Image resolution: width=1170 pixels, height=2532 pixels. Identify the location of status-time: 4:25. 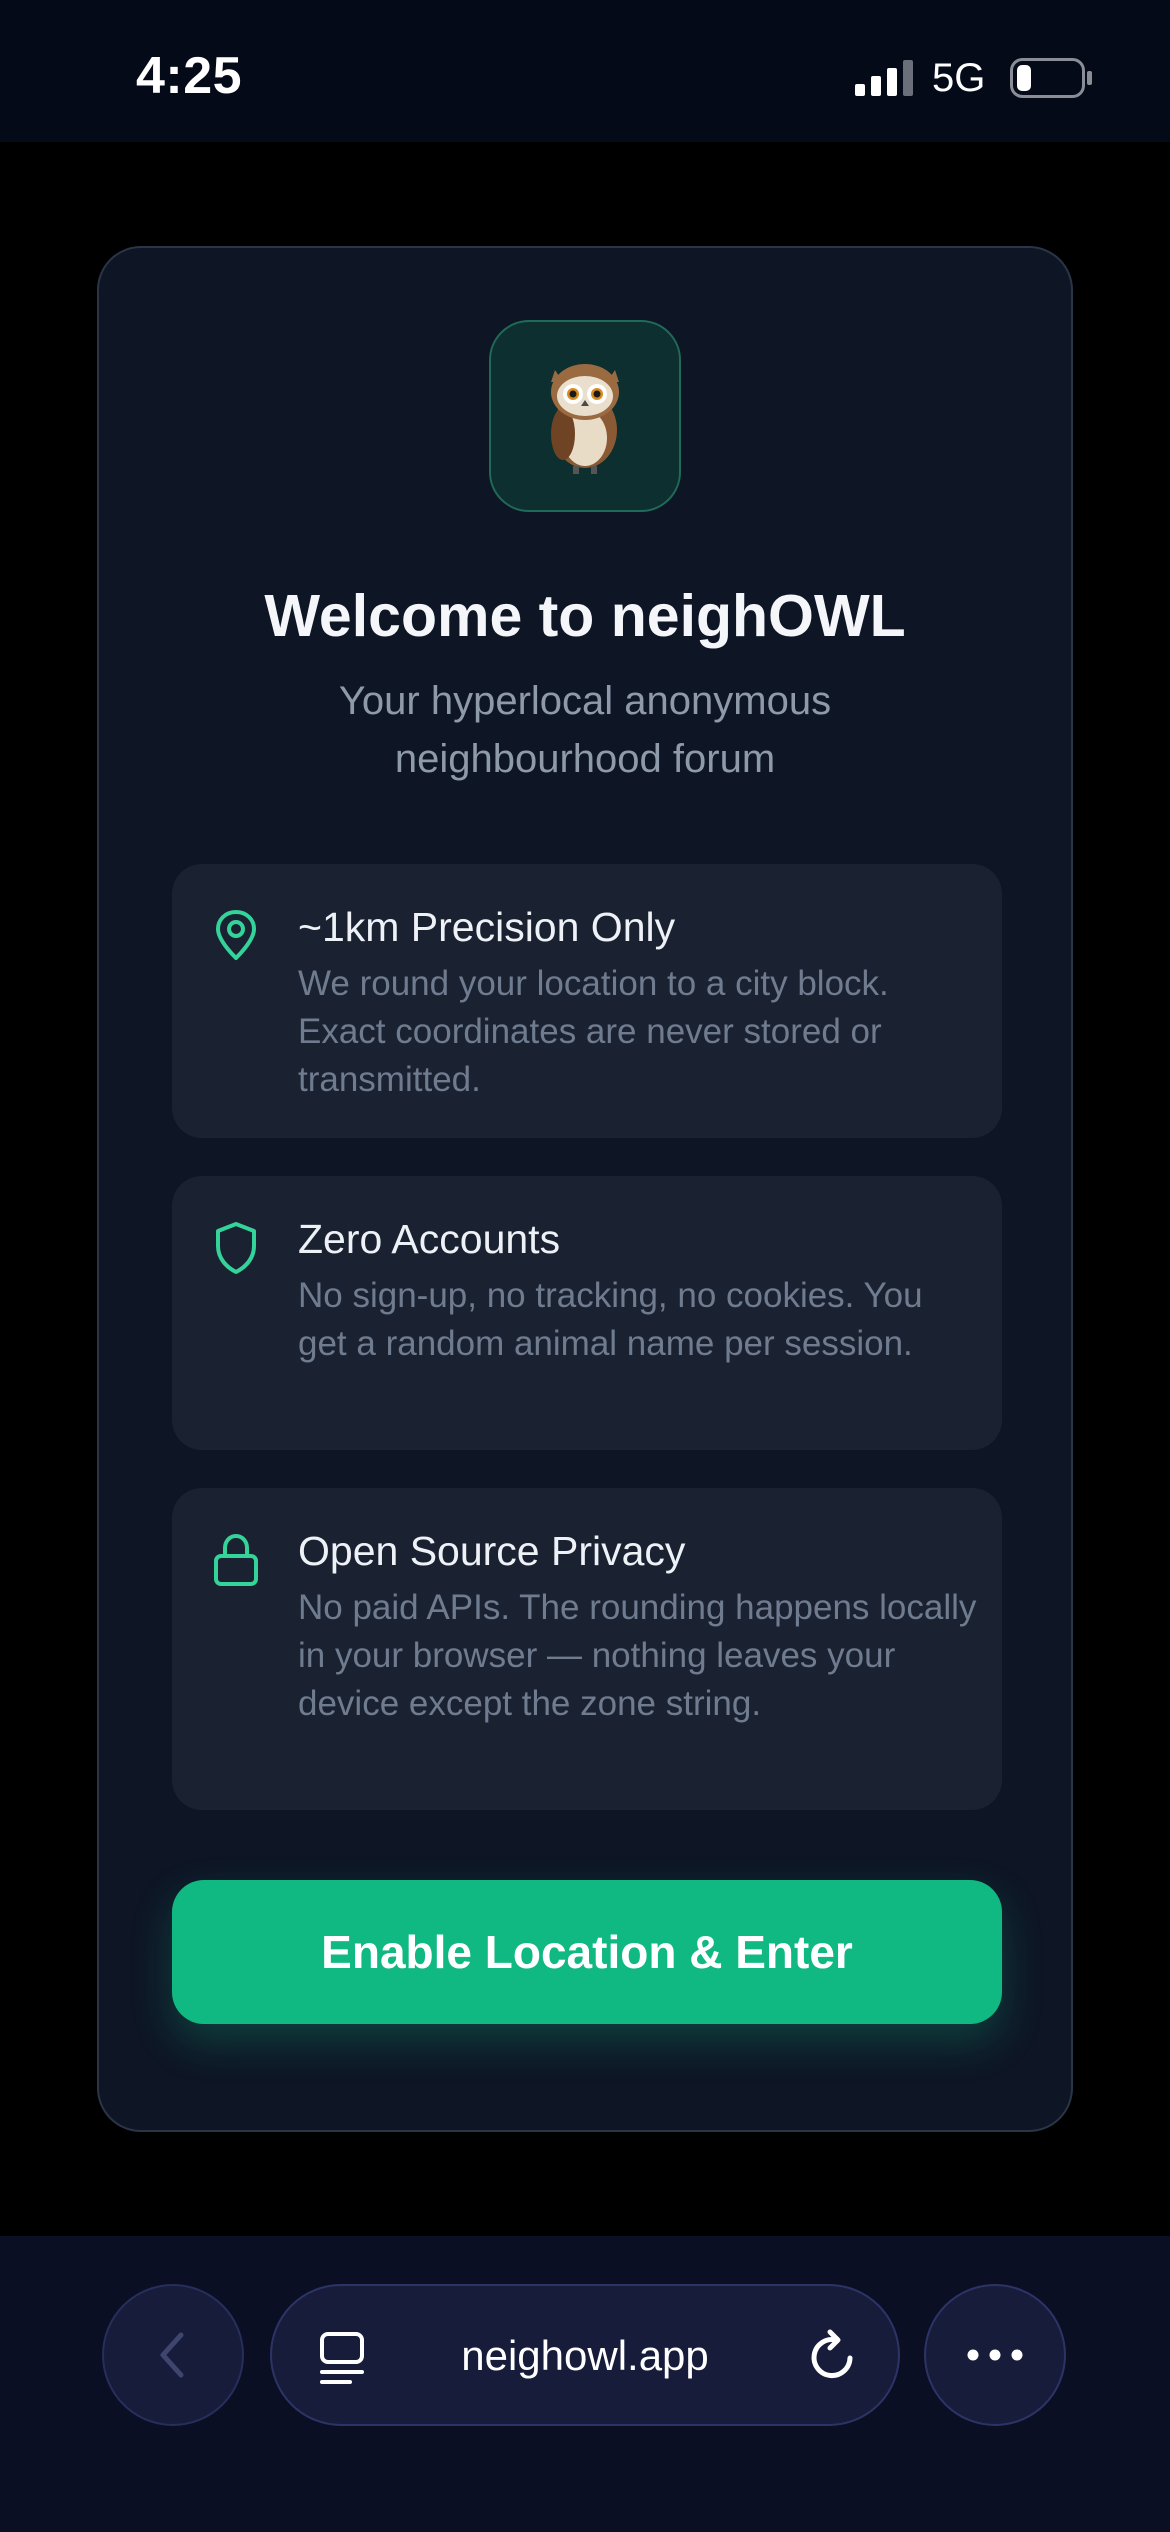
(189, 76).